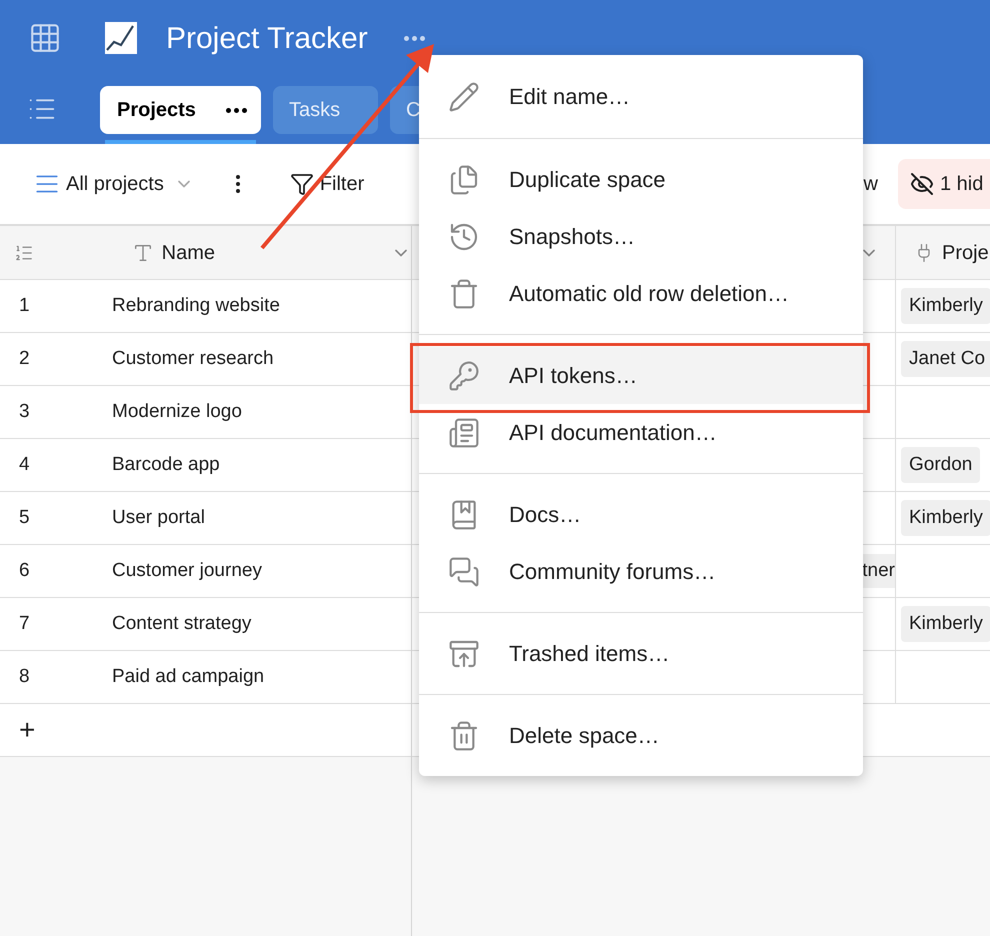  Describe the element at coordinates (414, 38) in the screenshot. I see `more-icon` at that location.